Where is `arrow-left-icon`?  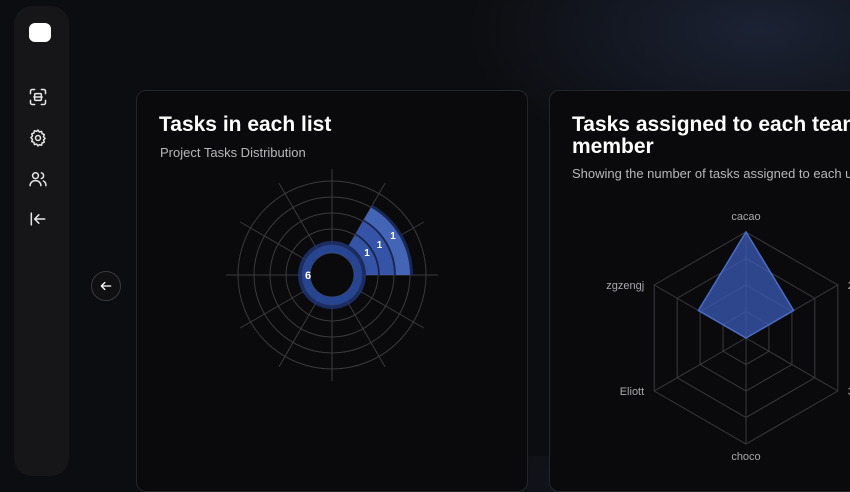 arrow-left-icon is located at coordinates (106, 286).